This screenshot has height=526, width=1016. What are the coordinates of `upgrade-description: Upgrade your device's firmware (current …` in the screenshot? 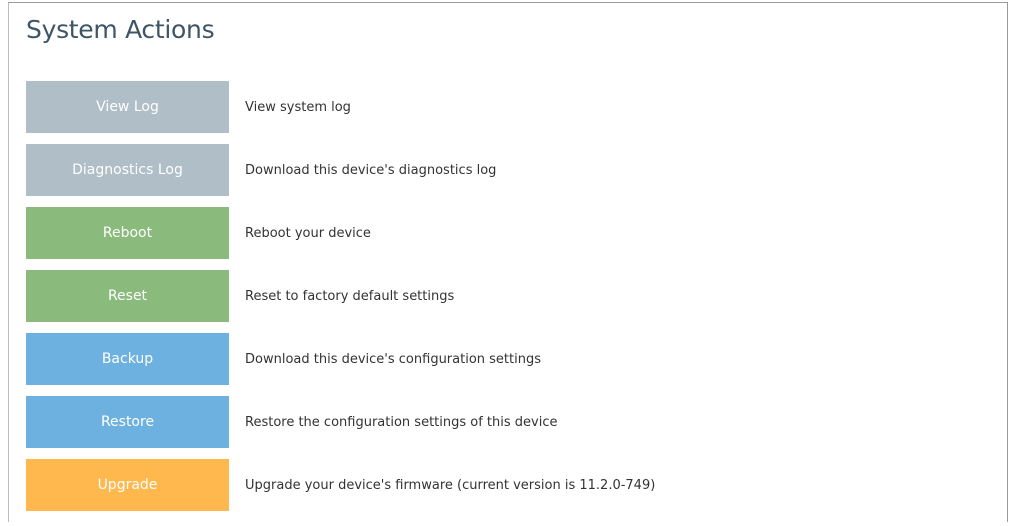 It's located at (450, 485).